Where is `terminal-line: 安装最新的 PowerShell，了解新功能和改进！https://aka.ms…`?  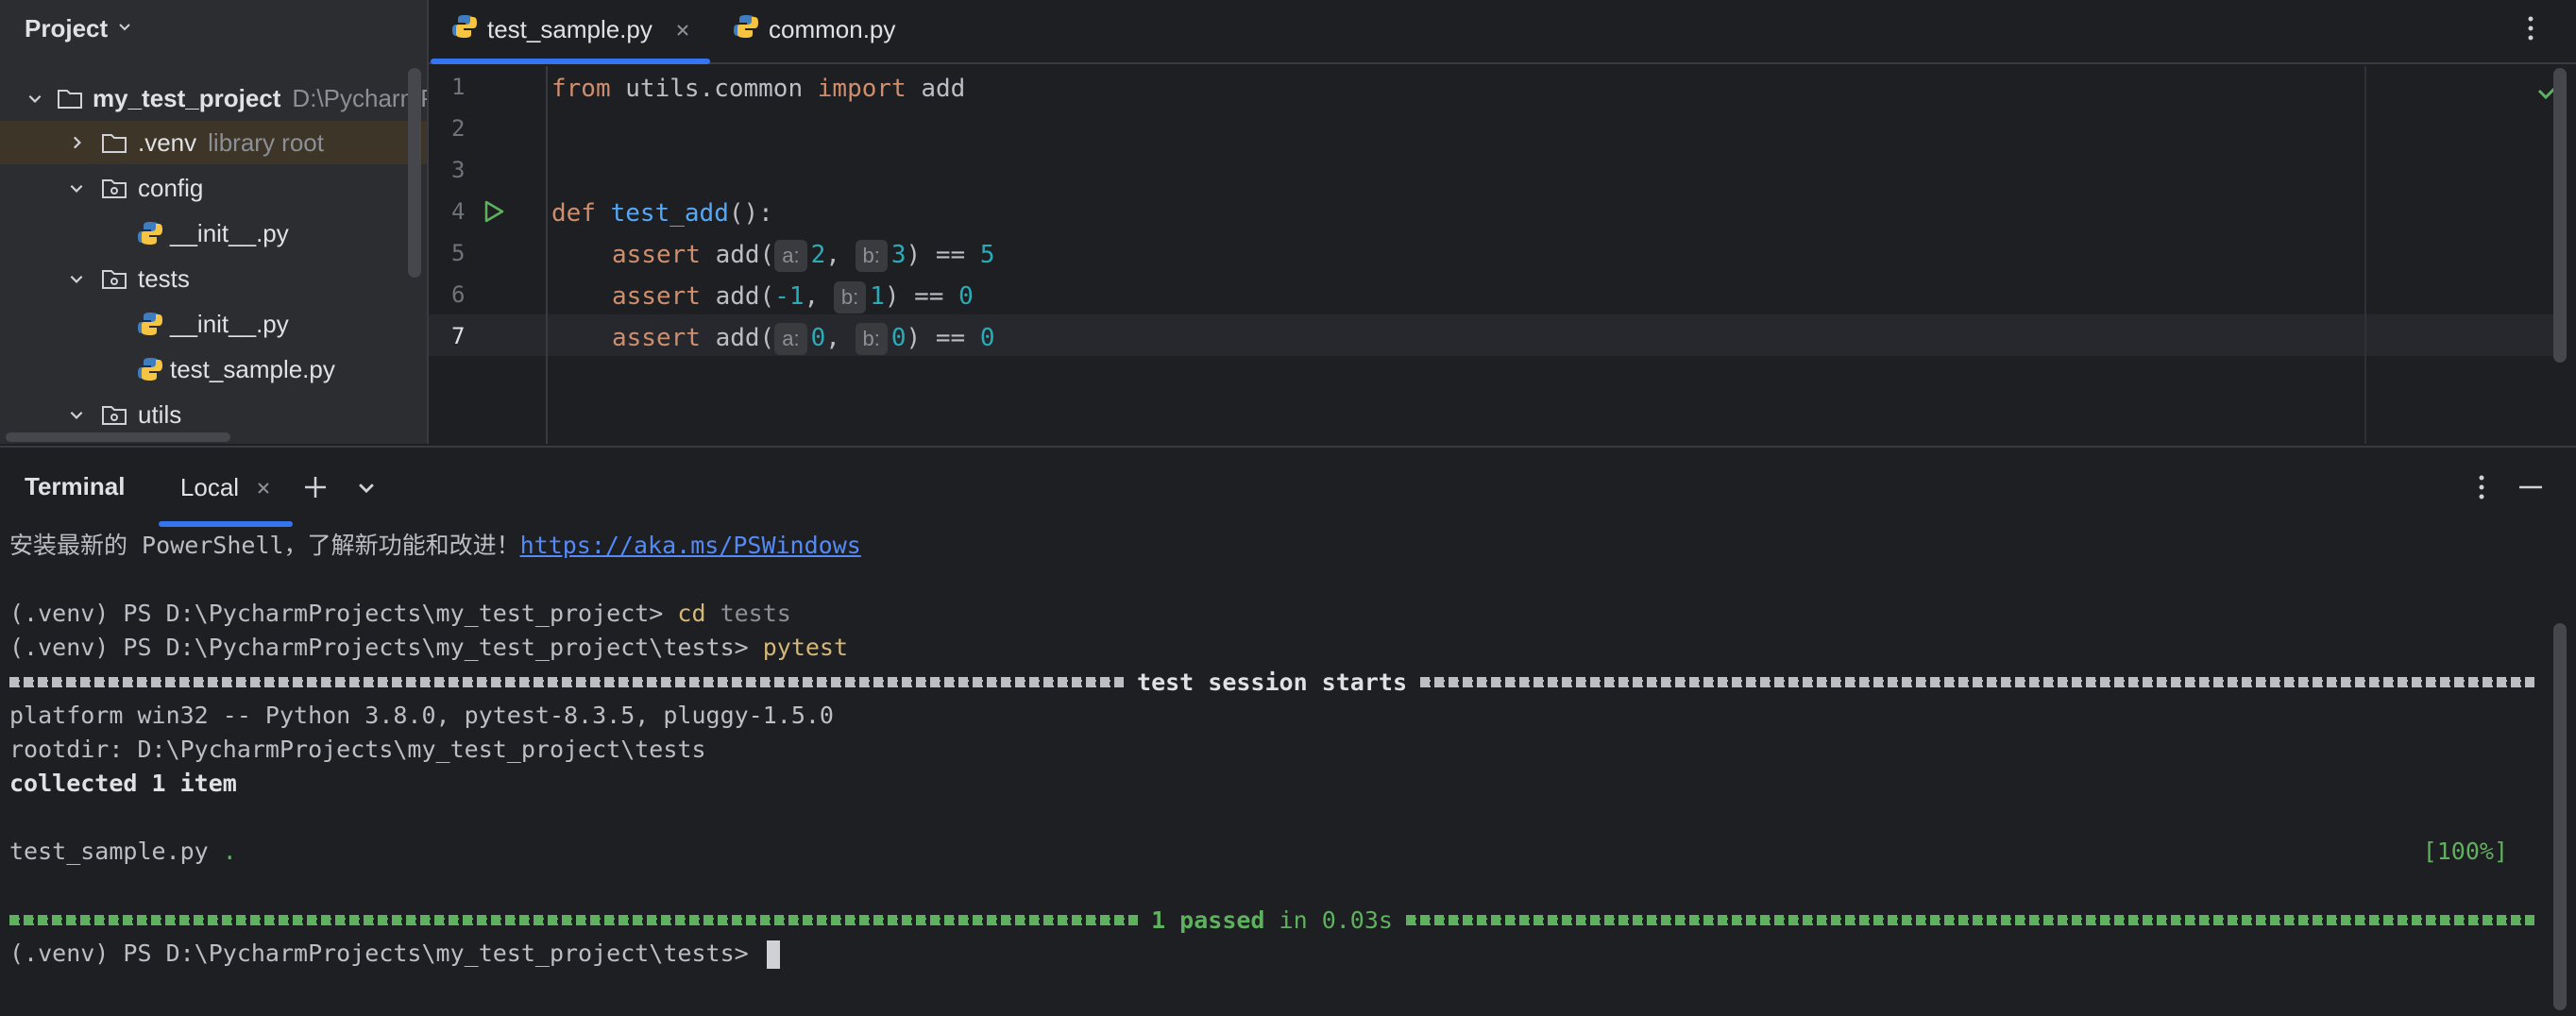 terminal-line: 安装最新的 PowerShell，了解新功能和改进！https://aka.ms… is located at coordinates (435, 545).